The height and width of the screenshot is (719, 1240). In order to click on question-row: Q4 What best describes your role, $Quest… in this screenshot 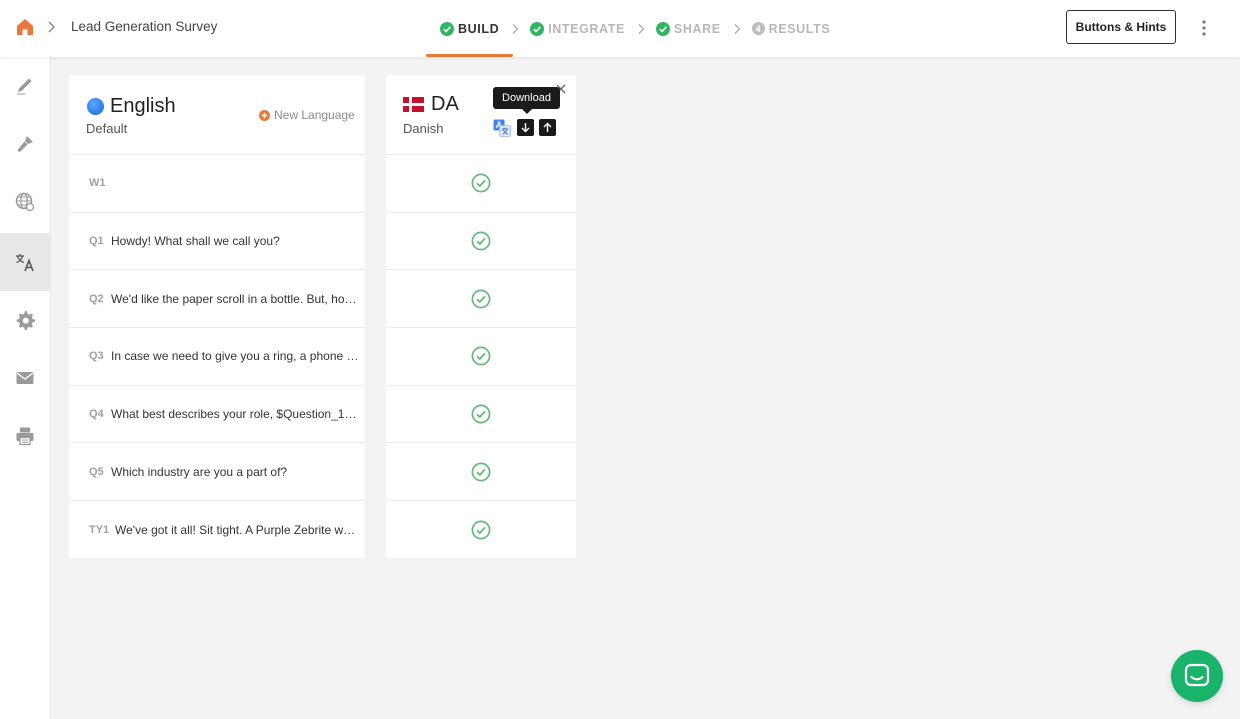, I will do `click(217, 415)`.